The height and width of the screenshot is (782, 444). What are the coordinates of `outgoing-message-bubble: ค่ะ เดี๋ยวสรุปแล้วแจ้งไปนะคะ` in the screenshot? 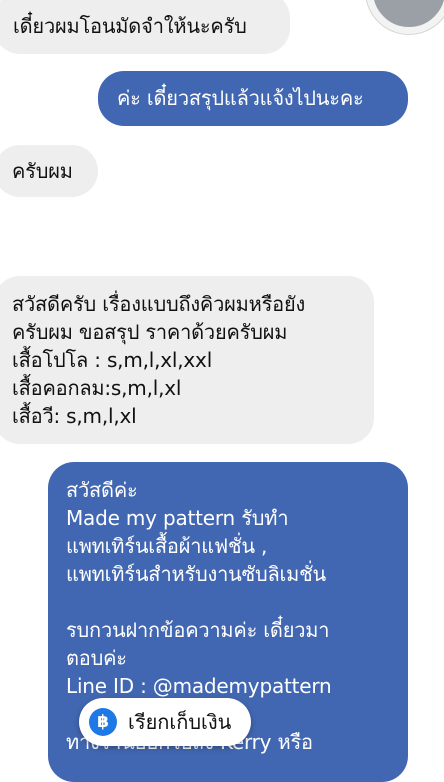 It's located at (253, 98).